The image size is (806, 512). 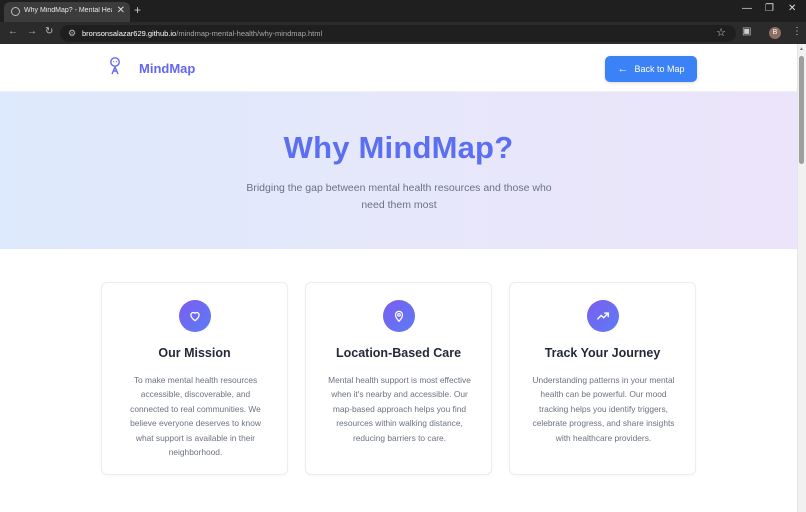 I want to click on tab-title: Why MindMap? - Mental Health, so click(x=68, y=10).